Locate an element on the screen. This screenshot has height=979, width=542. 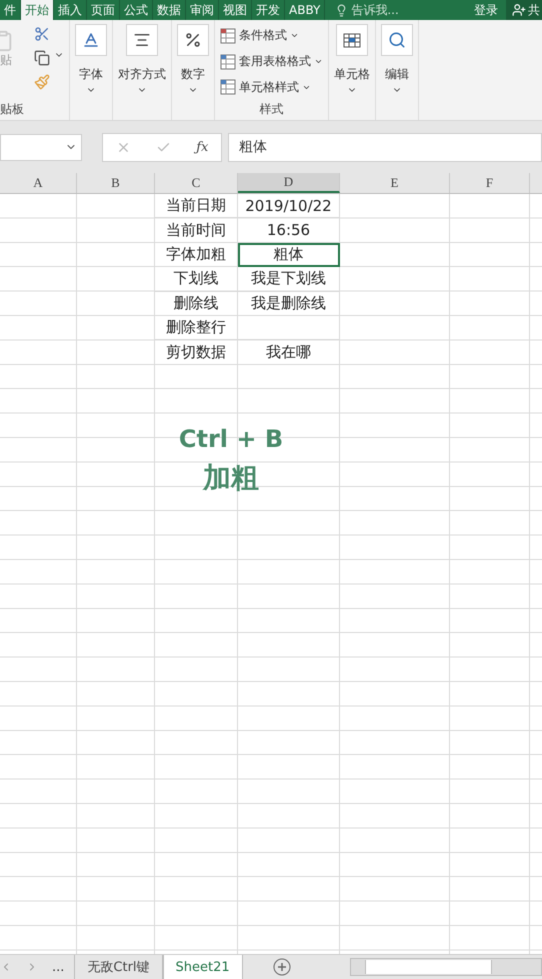
paintbrush-icon is located at coordinates (42, 82).